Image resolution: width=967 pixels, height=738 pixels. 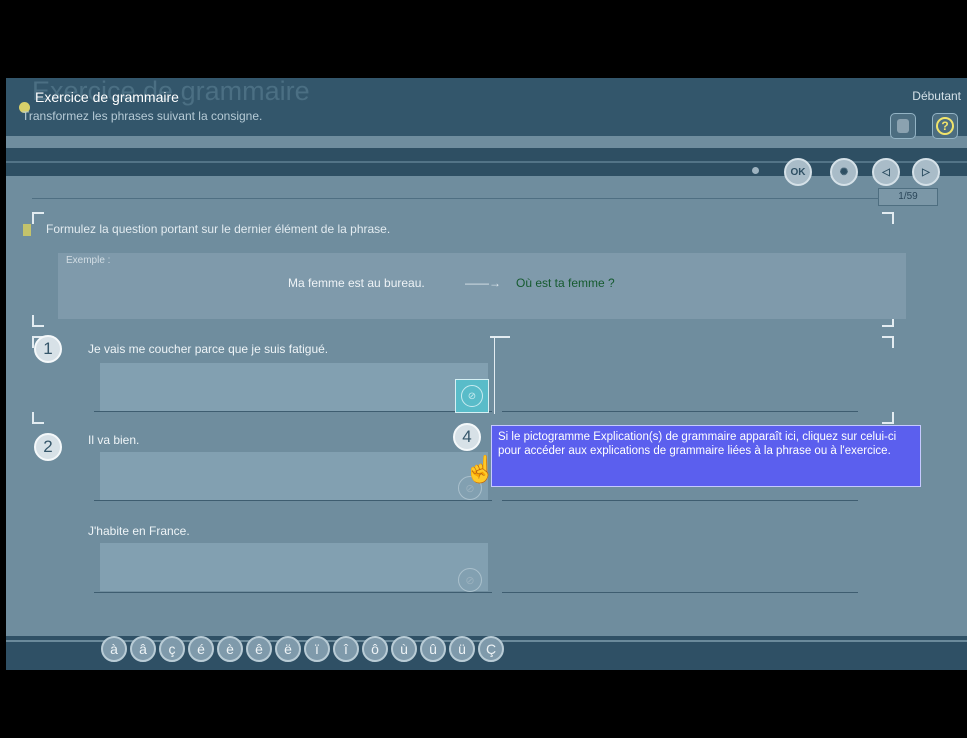 What do you see at coordinates (483, 283) in the screenshot?
I see `arrow-icon: ——→` at bounding box center [483, 283].